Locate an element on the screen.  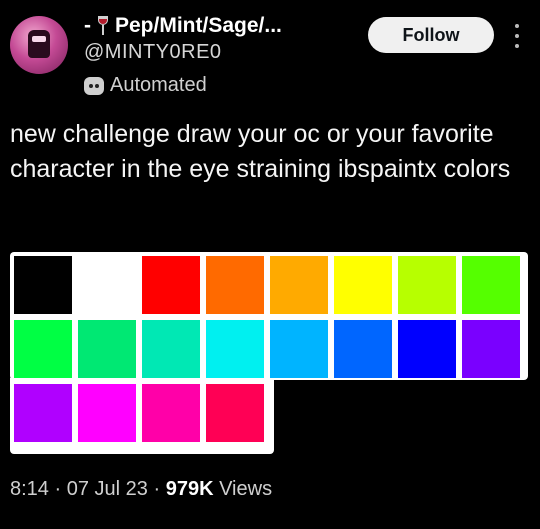
user-handle: @MINTY0RE0 is located at coordinates (183, 52).